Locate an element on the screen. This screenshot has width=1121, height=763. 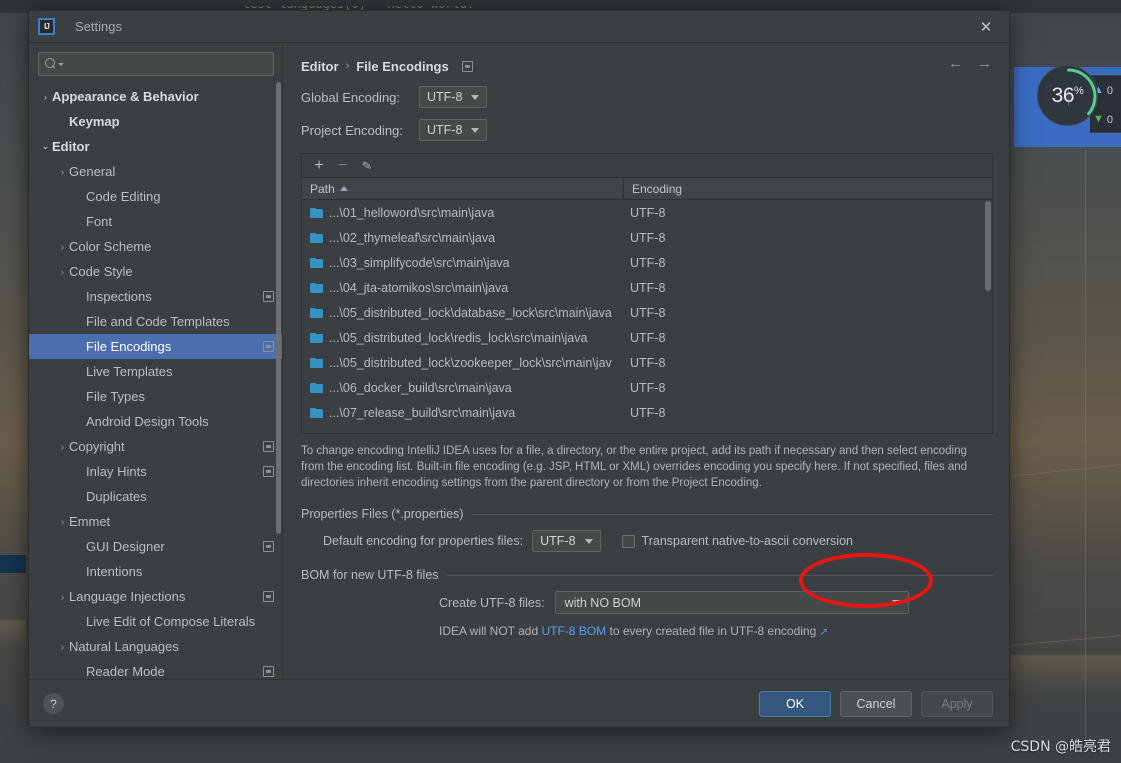
table-row: ...\04_jta-atomikos\src\main\java UTF-8 is located at coordinates (647, 287).